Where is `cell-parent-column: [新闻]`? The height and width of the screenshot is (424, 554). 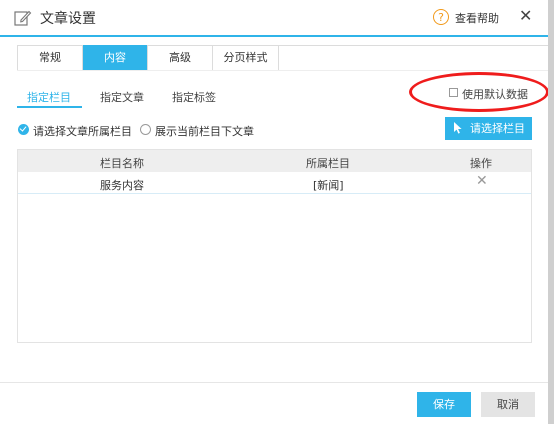
cell-parent-column: [新闻] is located at coordinates (328, 185).